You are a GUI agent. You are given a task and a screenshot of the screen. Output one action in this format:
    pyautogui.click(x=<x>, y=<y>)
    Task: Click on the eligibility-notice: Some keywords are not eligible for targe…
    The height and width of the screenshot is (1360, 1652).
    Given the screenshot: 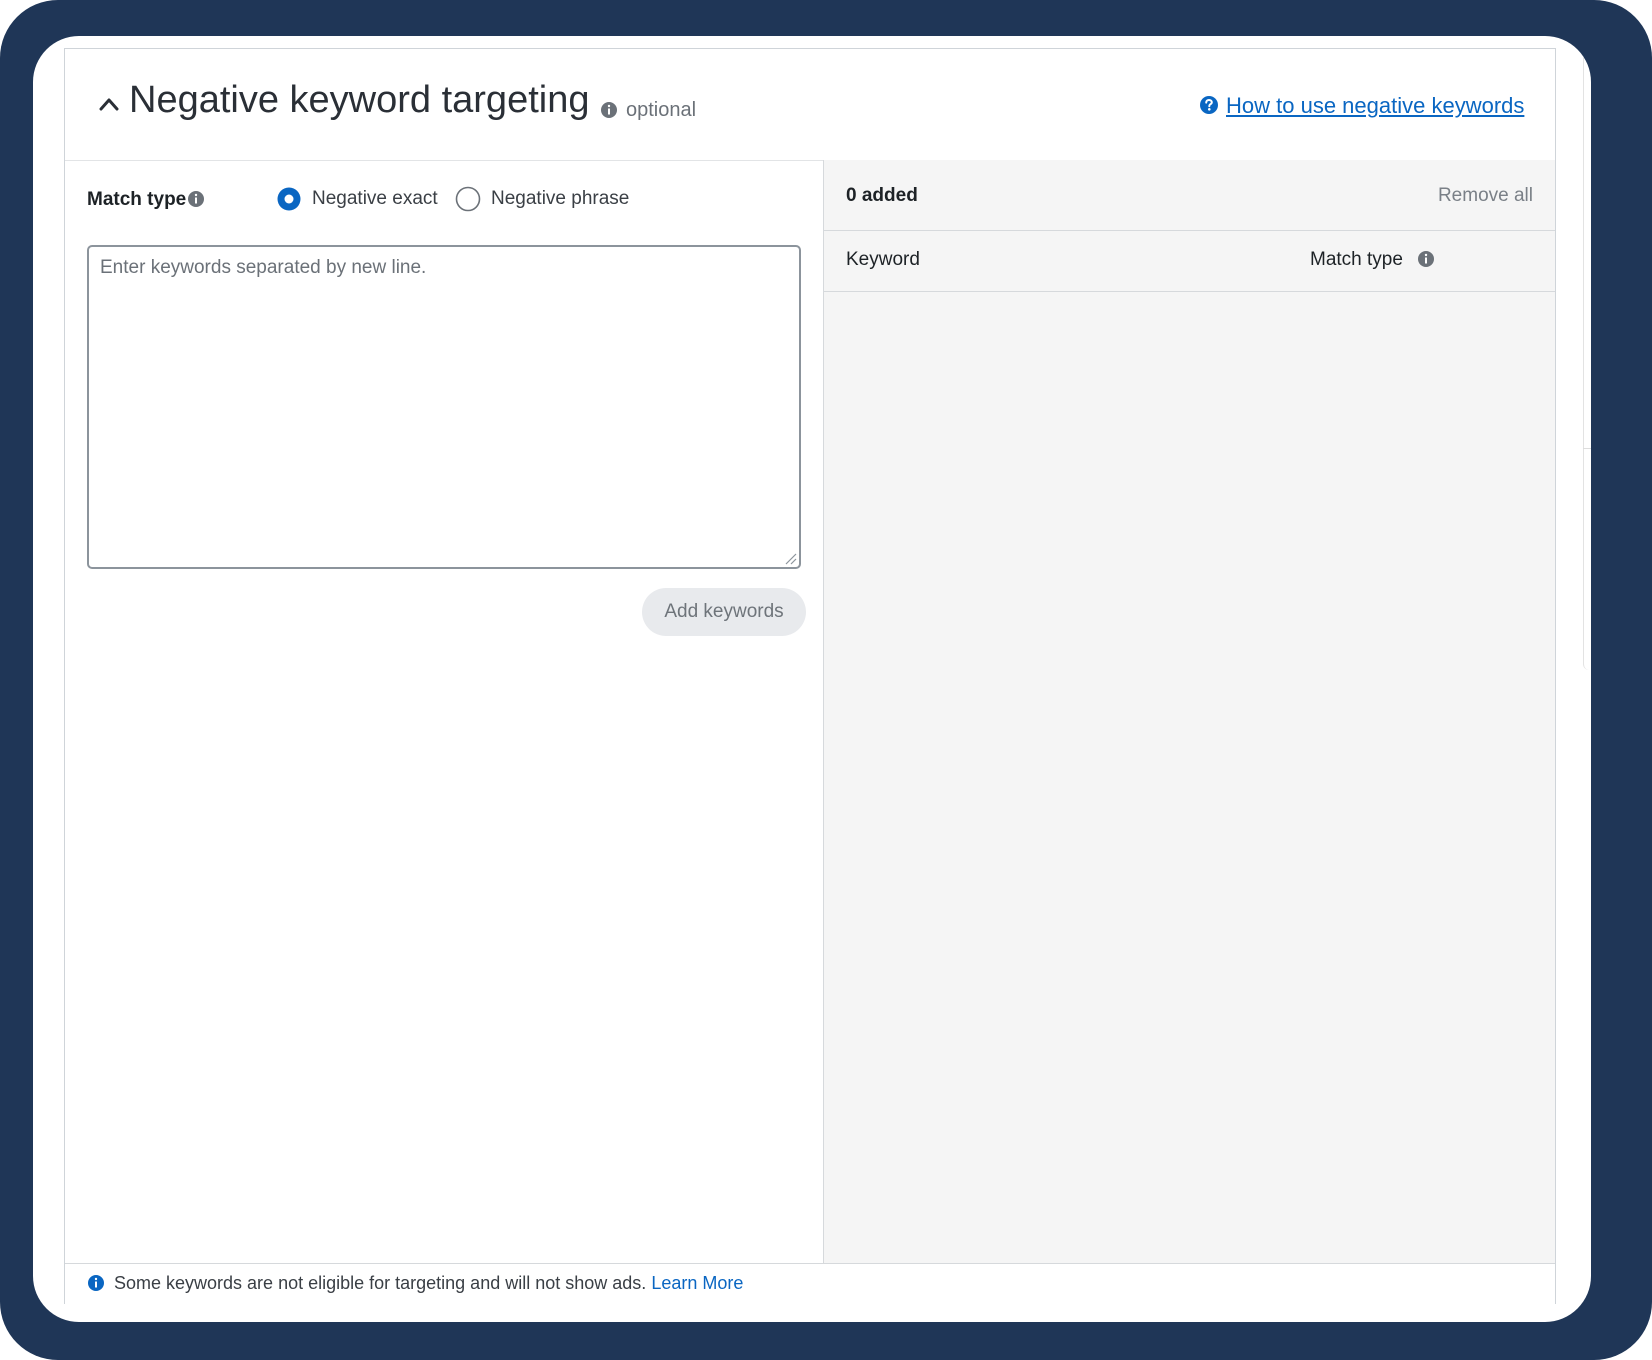 What is the action you would take?
    pyautogui.click(x=810, y=1283)
    